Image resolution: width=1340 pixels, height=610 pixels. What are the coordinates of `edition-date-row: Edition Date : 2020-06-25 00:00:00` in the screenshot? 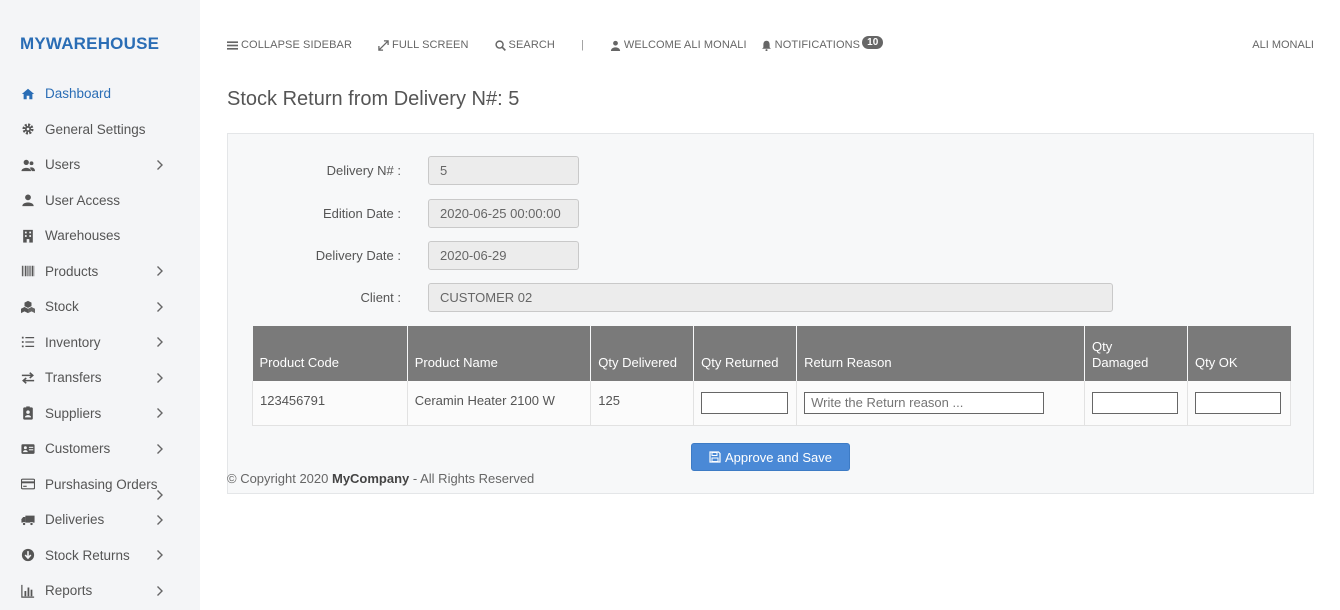 It's located at (770, 214).